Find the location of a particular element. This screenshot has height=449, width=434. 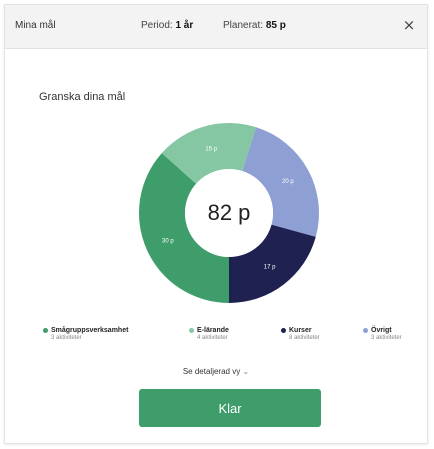

done-button: Klar is located at coordinates (230, 408).